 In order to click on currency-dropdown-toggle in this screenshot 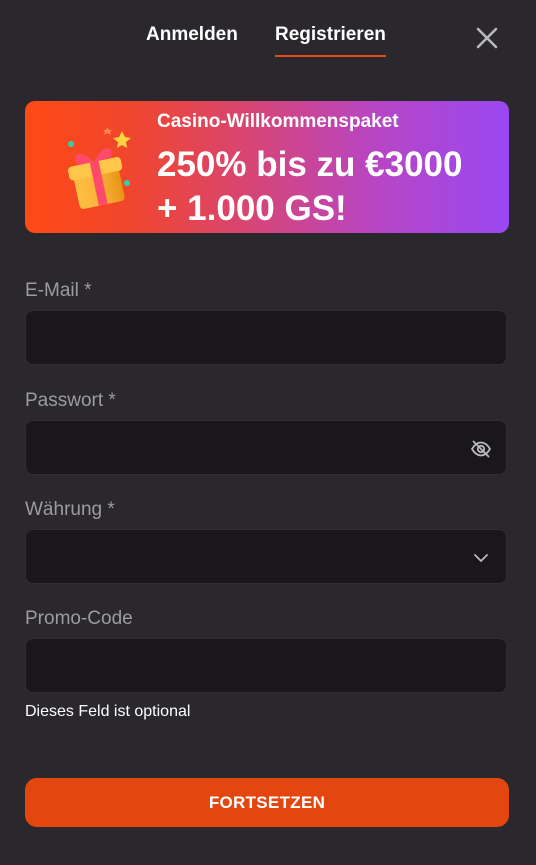, I will do `click(481, 558)`.